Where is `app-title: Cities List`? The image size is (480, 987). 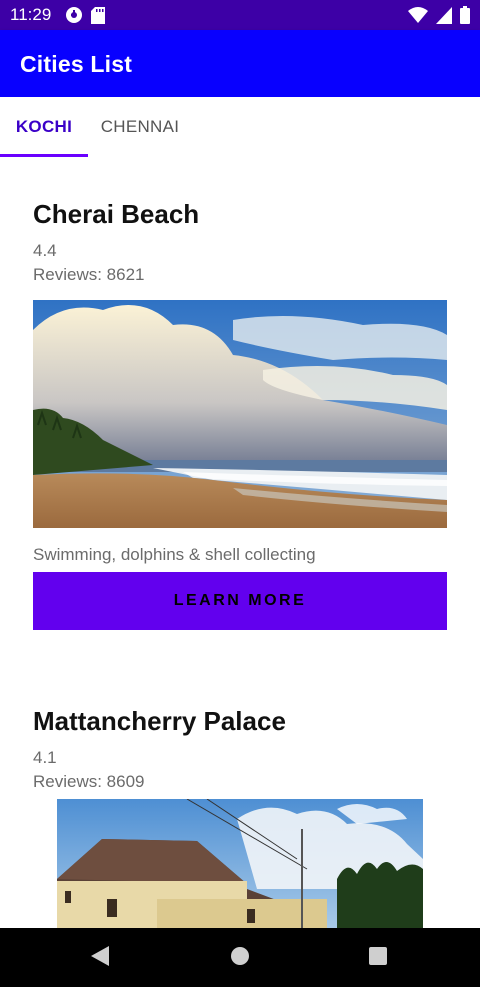
app-title: Cities List is located at coordinates (76, 64).